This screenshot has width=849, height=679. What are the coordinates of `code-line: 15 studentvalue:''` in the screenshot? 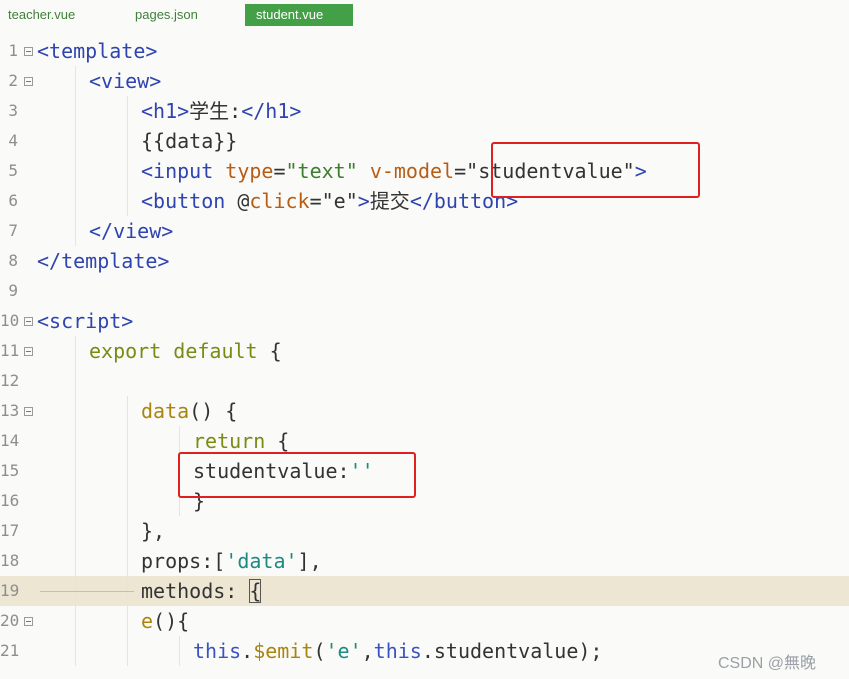 It's located at (424, 471).